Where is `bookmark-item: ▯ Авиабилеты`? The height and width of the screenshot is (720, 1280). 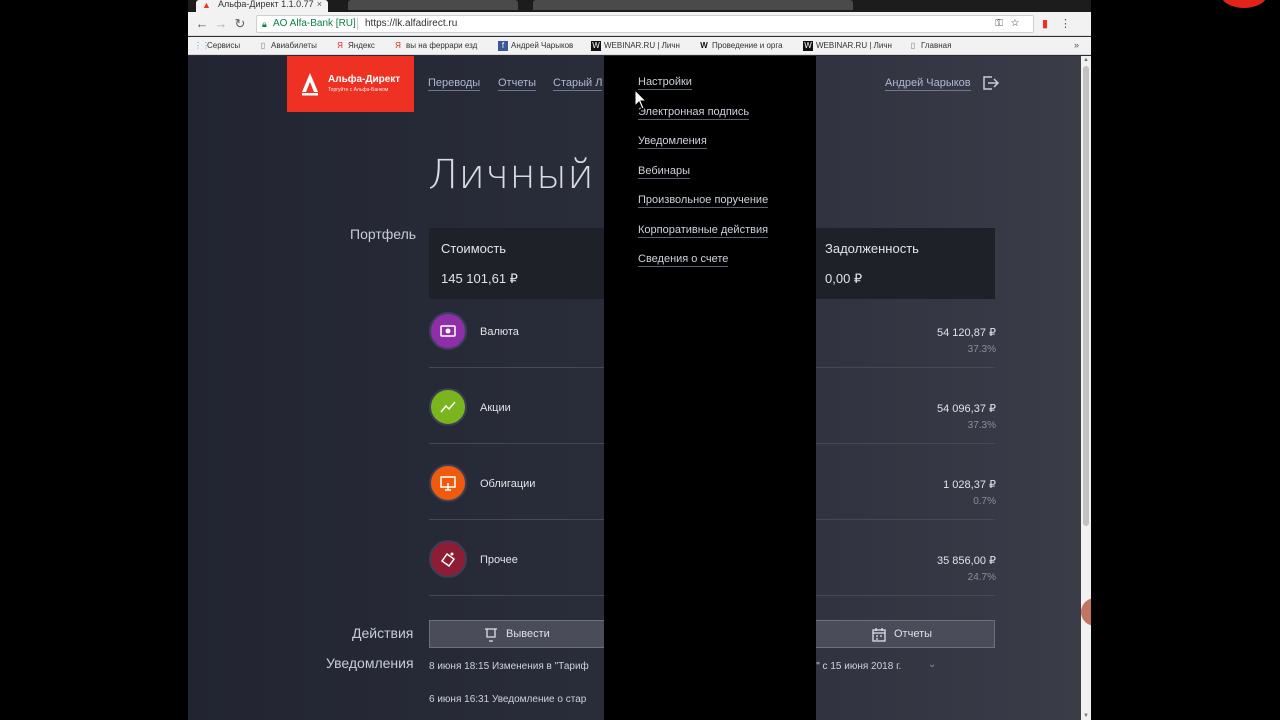
bookmark-item: ▯ Авиабилеты is located at coordinates (287, 46).